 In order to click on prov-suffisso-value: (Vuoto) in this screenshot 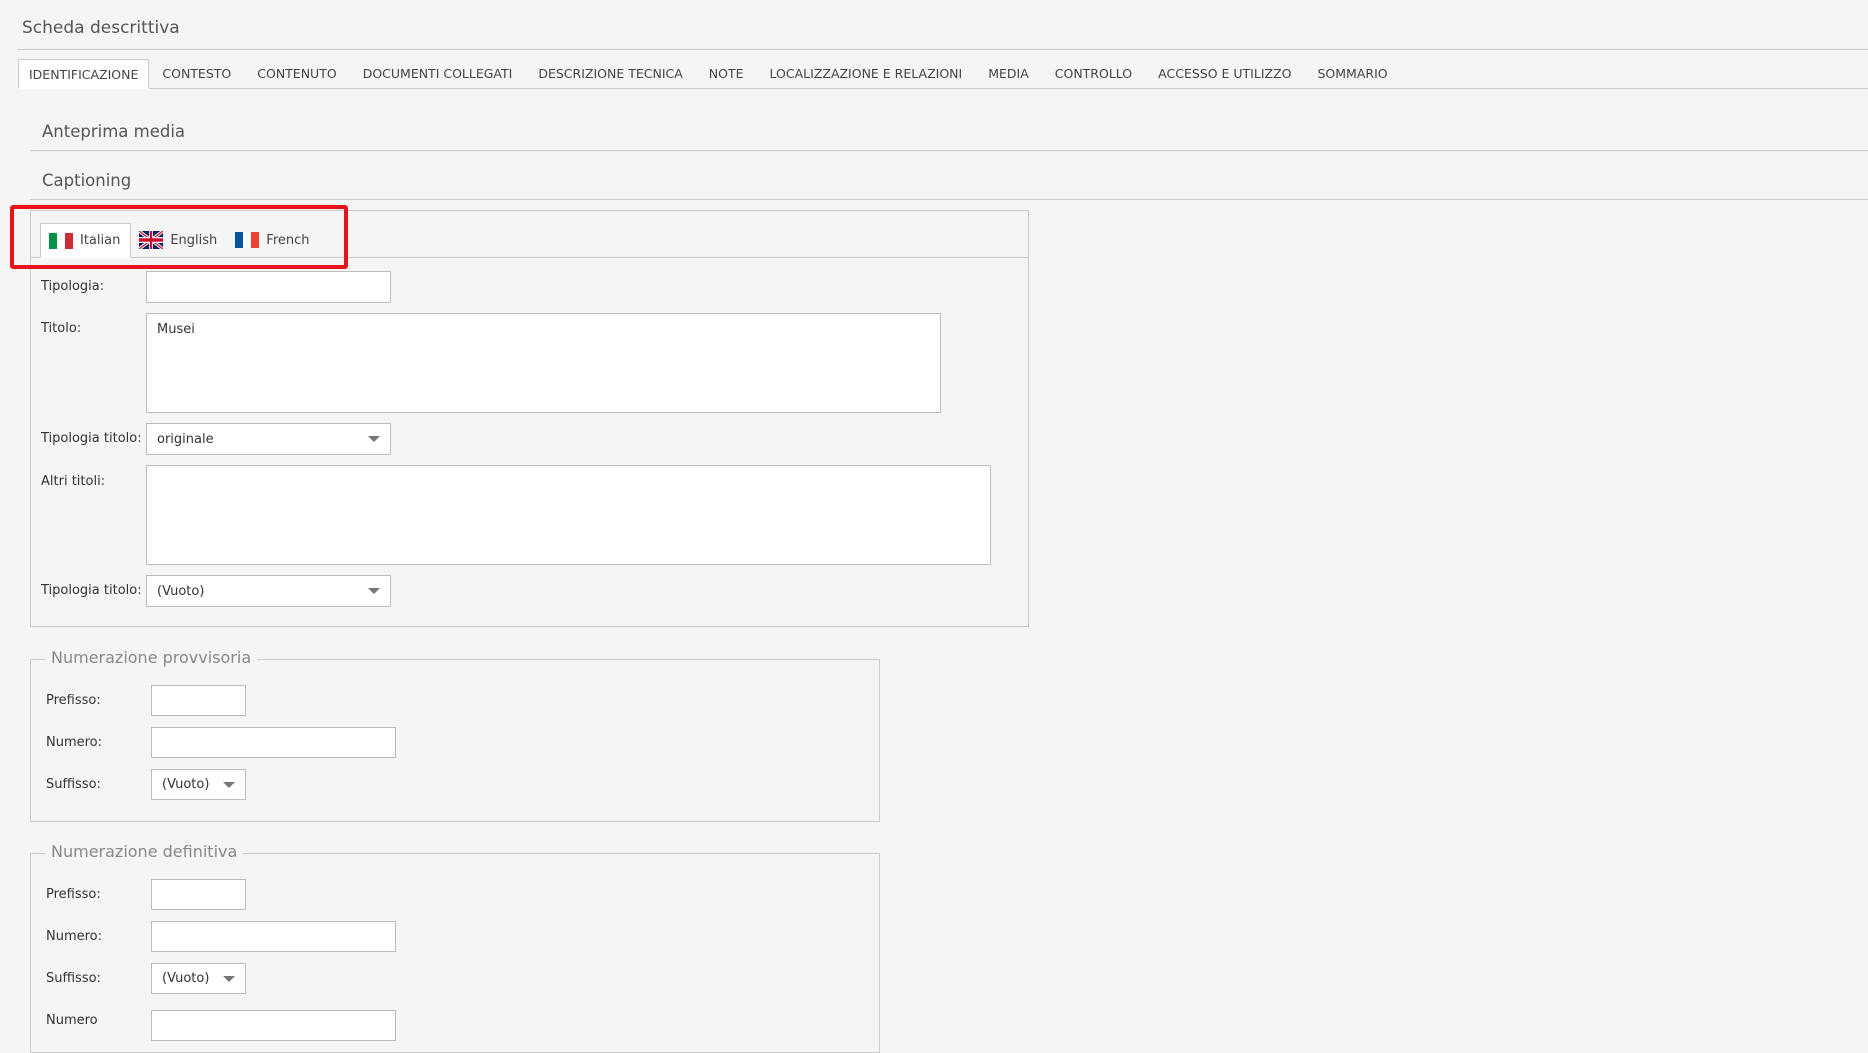, I will do `click(186, 784)`.